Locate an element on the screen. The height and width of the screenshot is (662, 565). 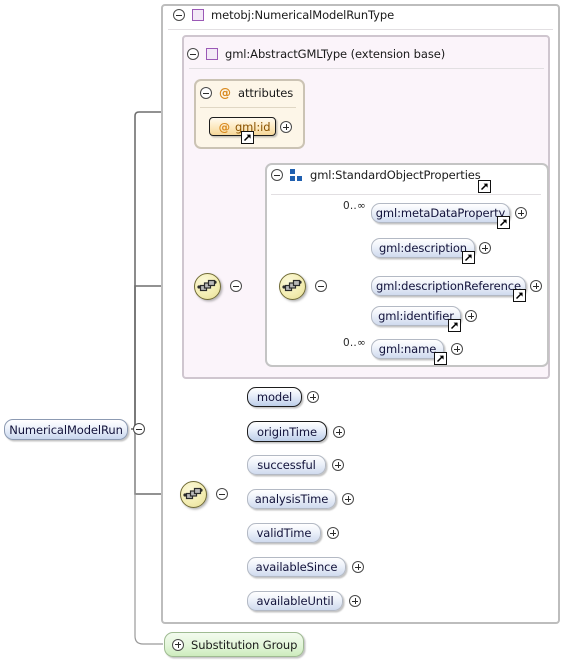
element-node-gml-metadataproperty: gml:metaDataProperty is located at coordinates (440, 213).